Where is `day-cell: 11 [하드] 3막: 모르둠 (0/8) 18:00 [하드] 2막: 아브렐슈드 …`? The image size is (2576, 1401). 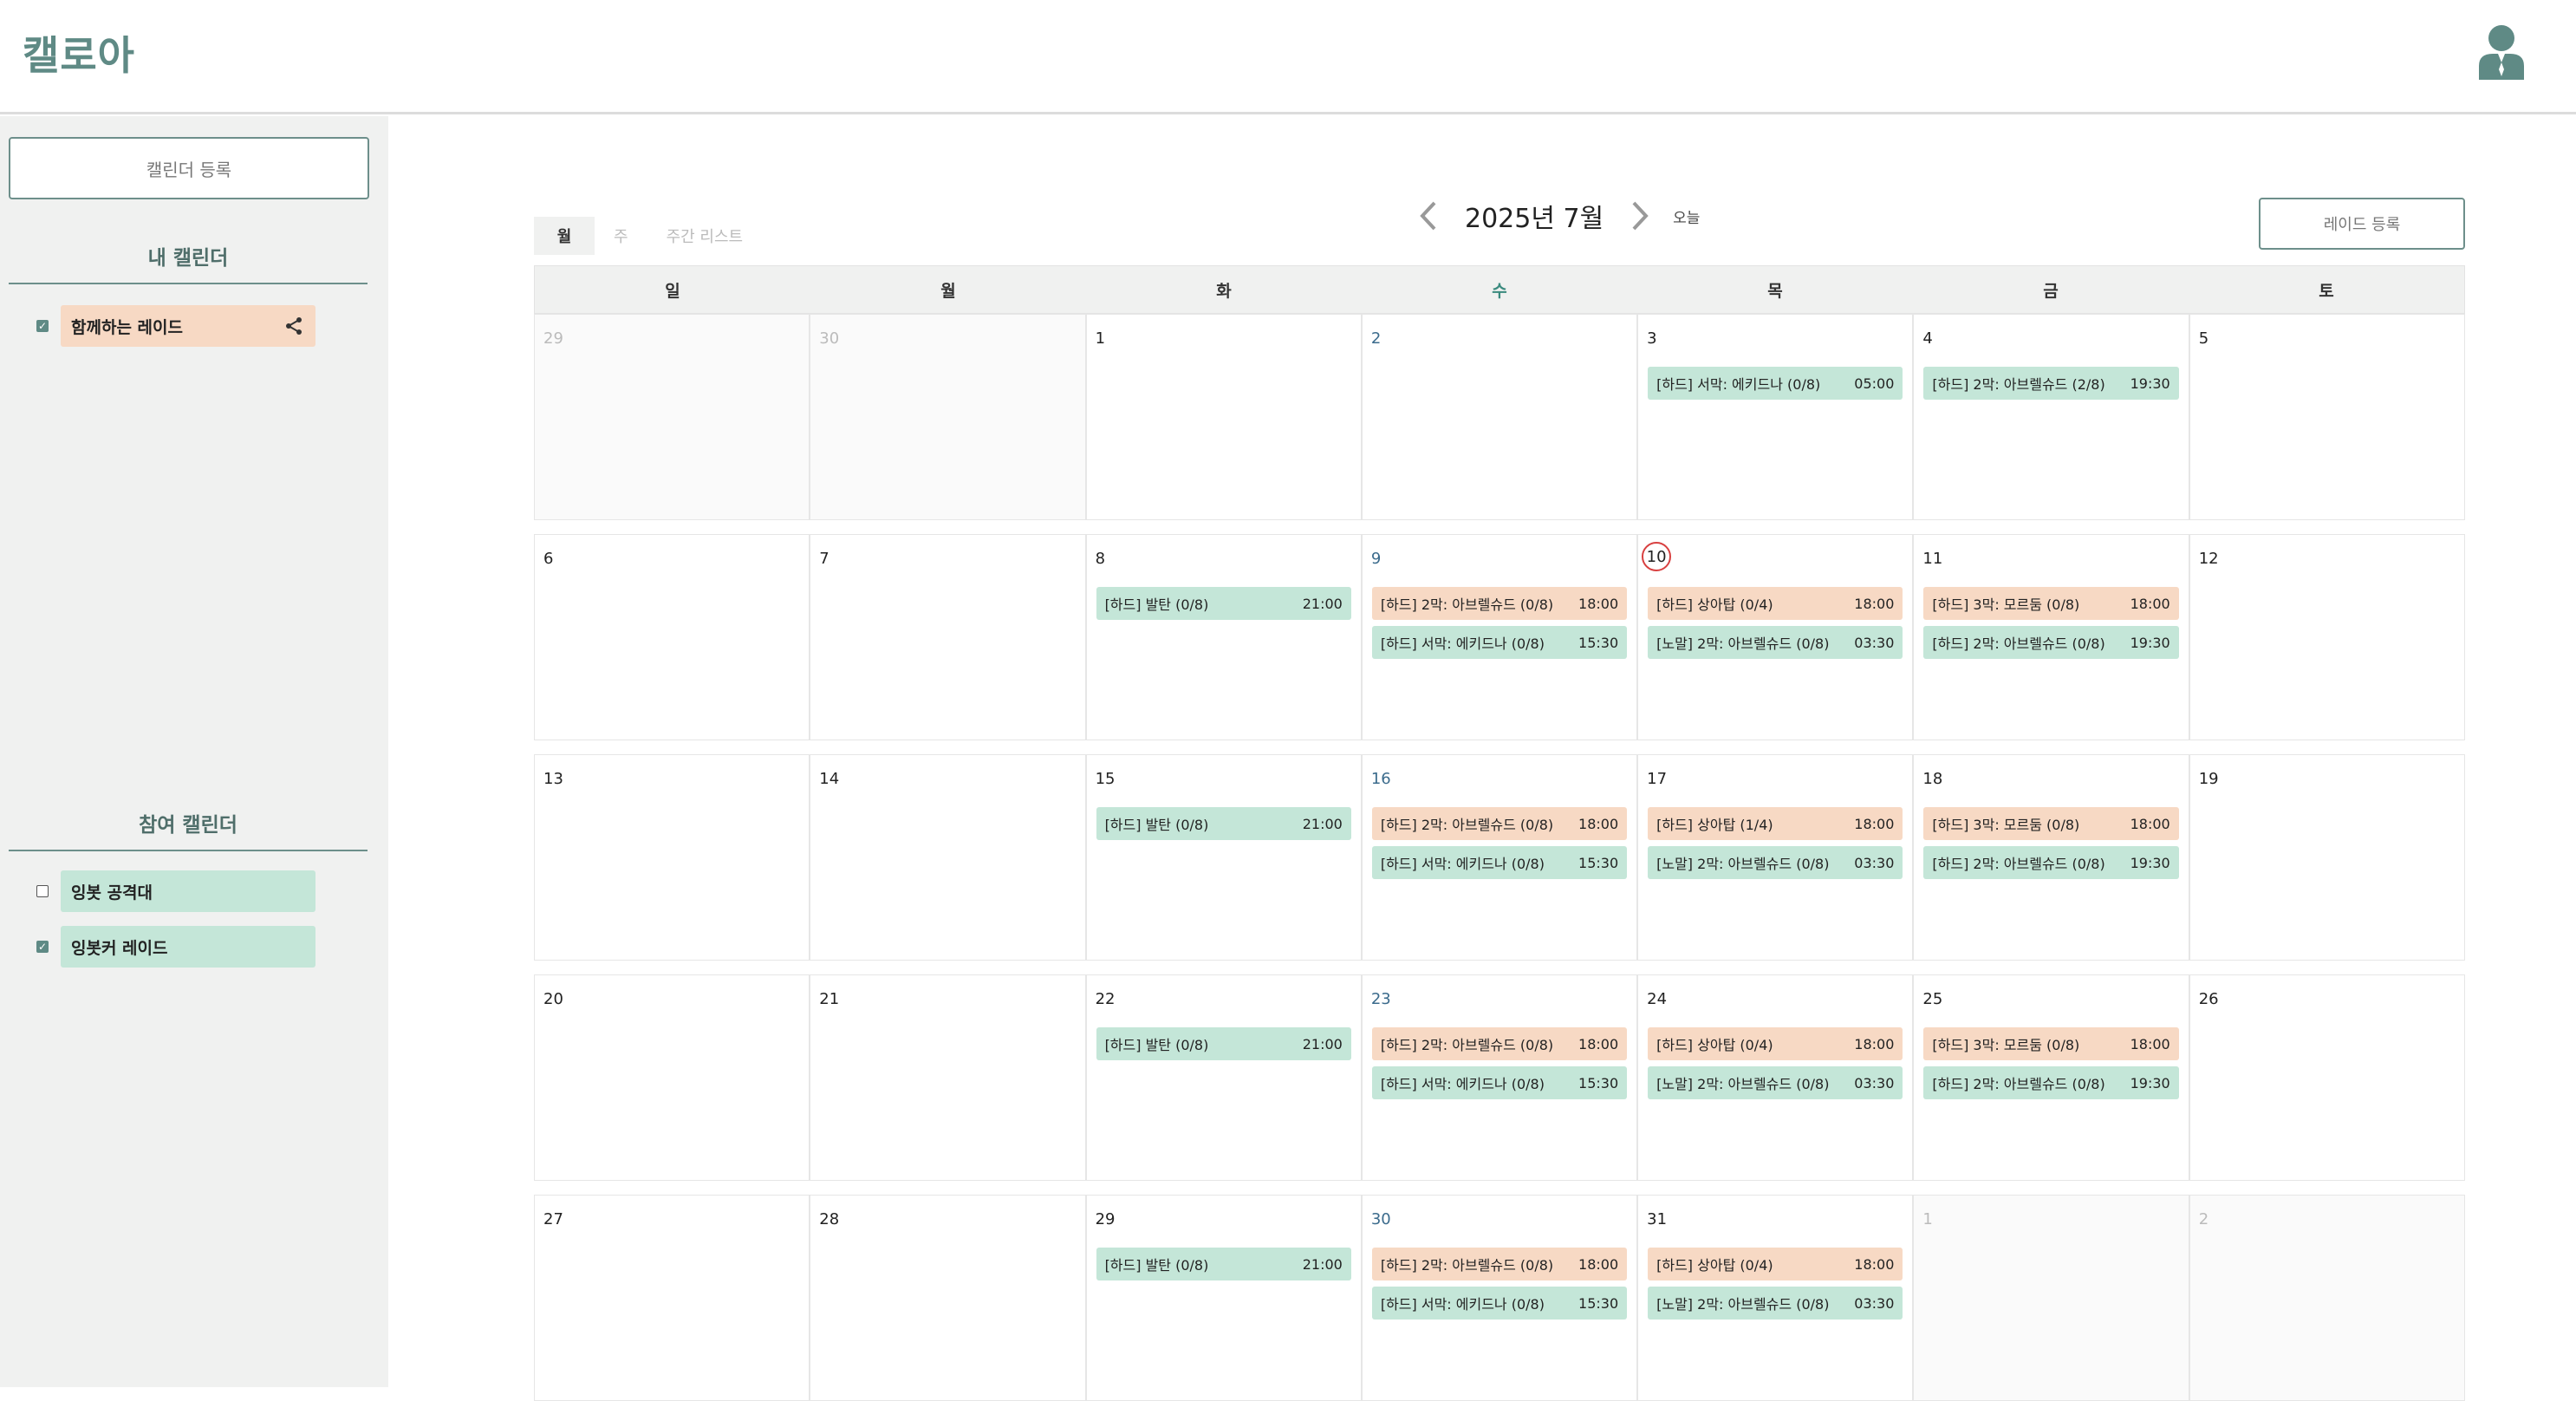
day-cell: 11 [하드] 3막: 모르둠 (0/8) 18:00 [하드] 2막: 아브렐슈드 … is located at coordinates (2051, 637).